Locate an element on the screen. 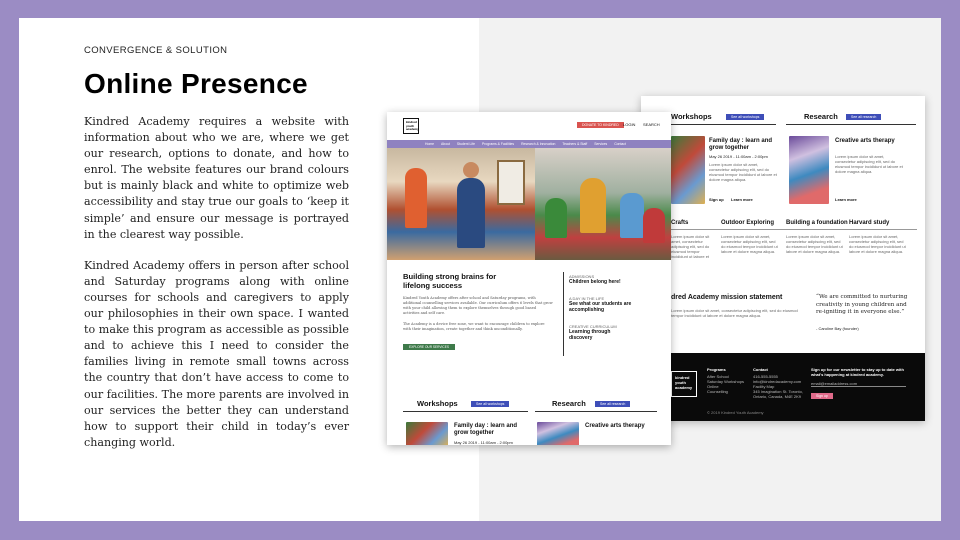 Image resolution: width=960 pixels, height=540 pixels. front-card-family-day-date: May 26 2019 - 11:00am - 2:00pm is located at coordinates (483, 442).